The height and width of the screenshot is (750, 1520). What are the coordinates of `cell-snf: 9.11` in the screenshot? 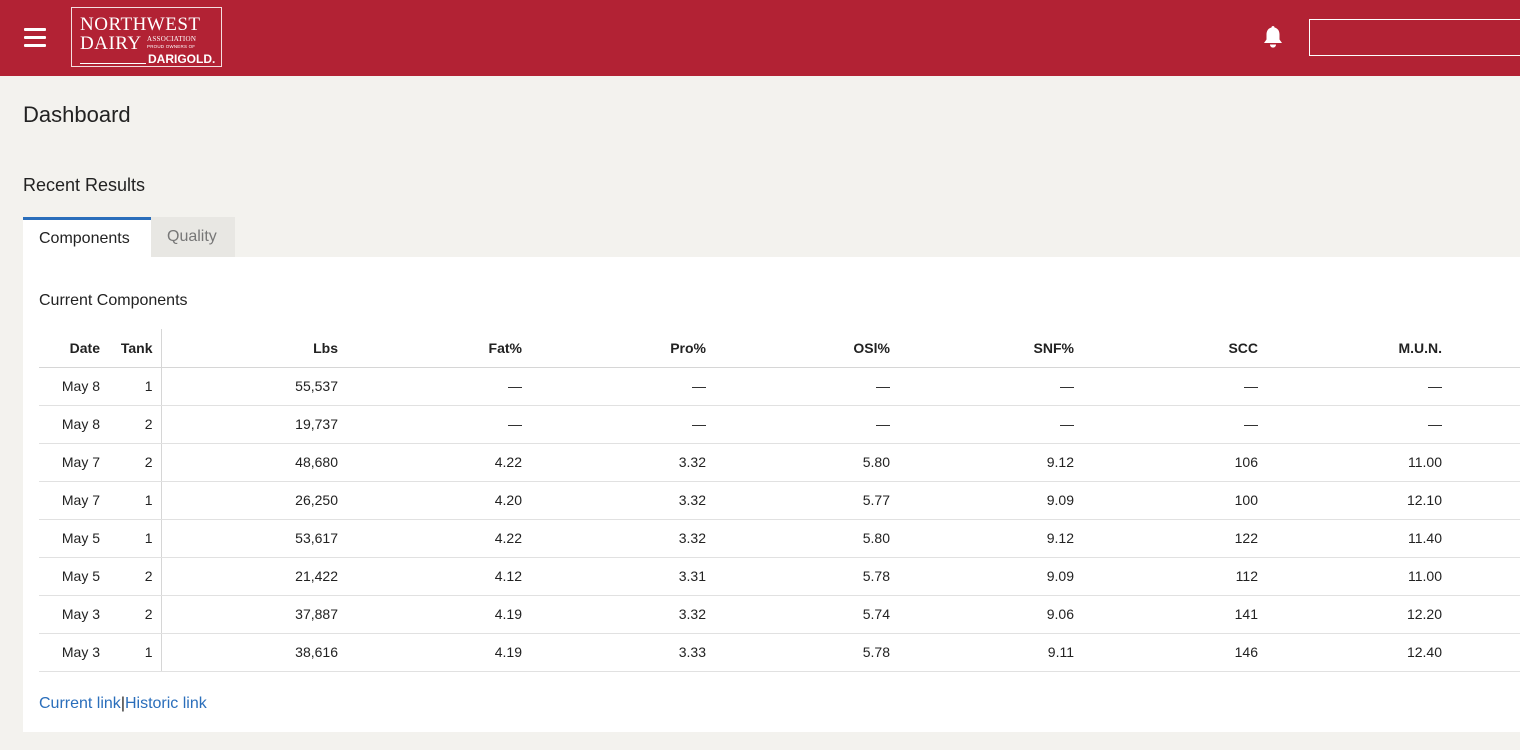 It's located at (990, 652).